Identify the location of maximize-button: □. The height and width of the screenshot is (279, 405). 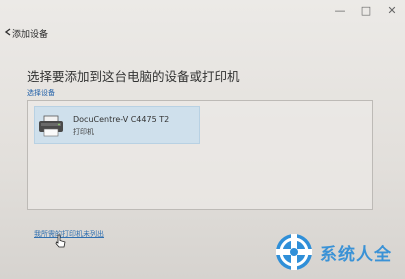
(366, 11).